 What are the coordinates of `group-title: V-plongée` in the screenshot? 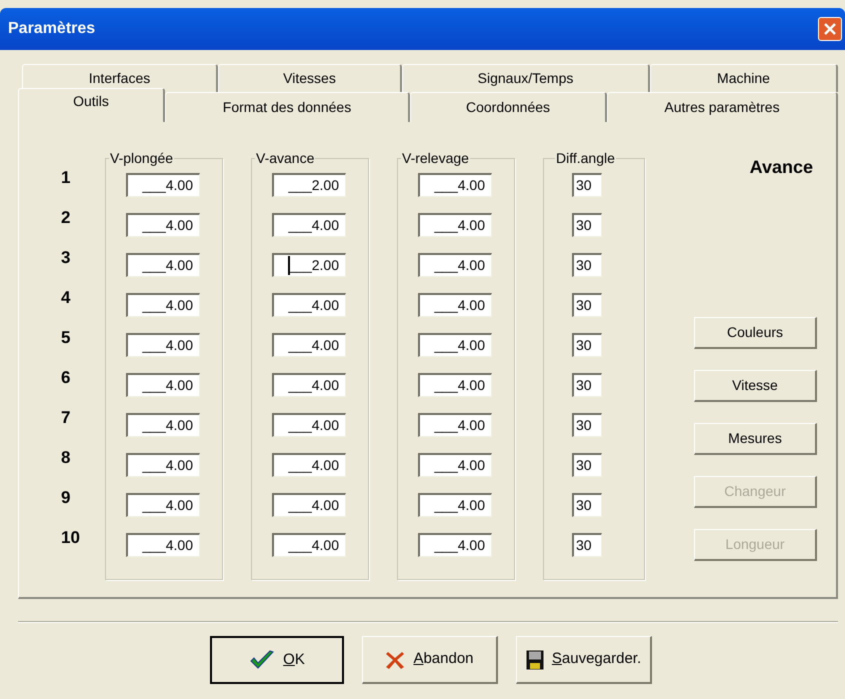 It's located at (141, 158).